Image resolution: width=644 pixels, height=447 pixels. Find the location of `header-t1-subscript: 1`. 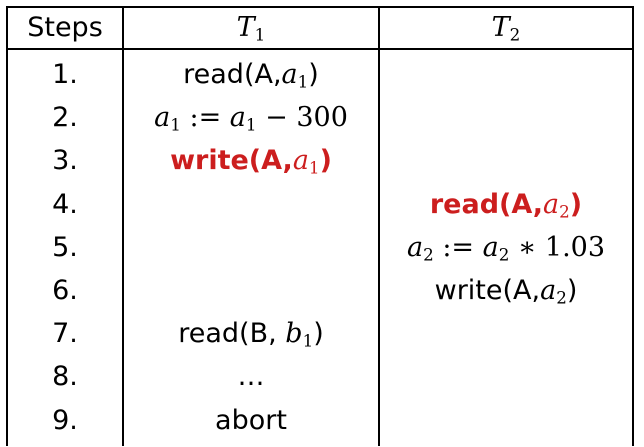

header-t1-subscript: 1 is located at coordinates (260, 34).